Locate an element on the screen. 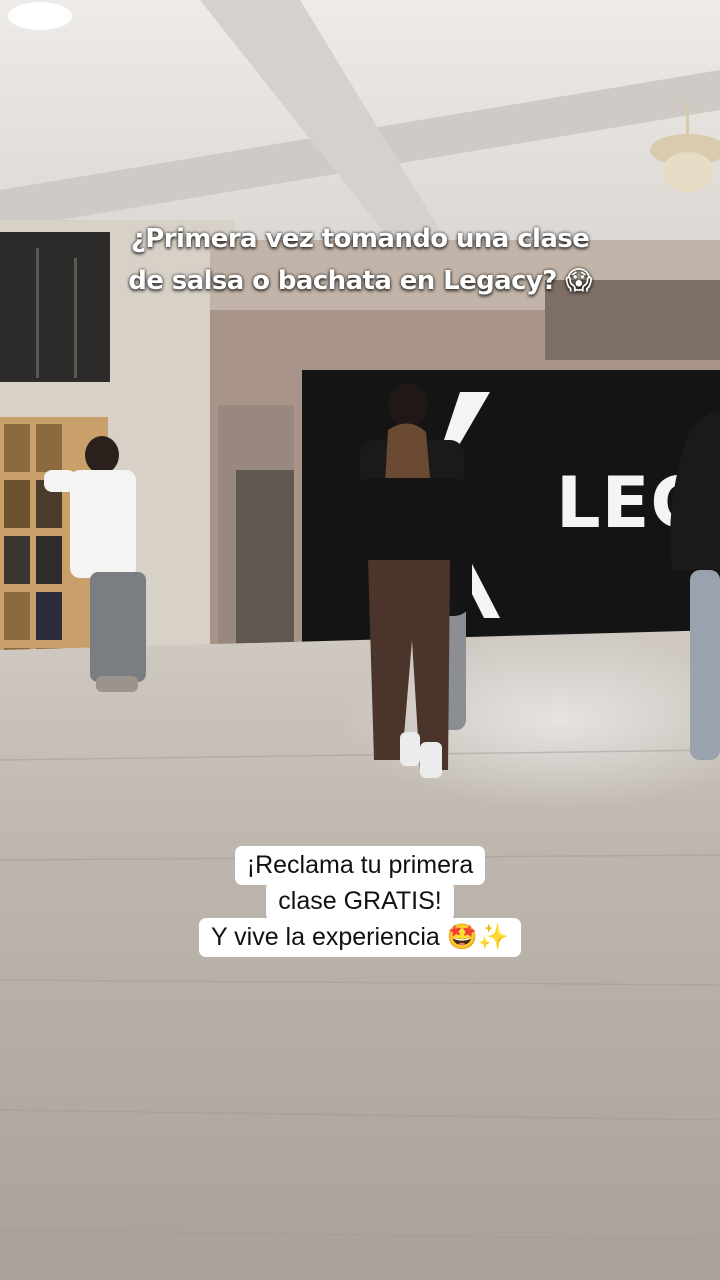  promo-line-2: clase GRATIS! is located at coordinates (360, 901).